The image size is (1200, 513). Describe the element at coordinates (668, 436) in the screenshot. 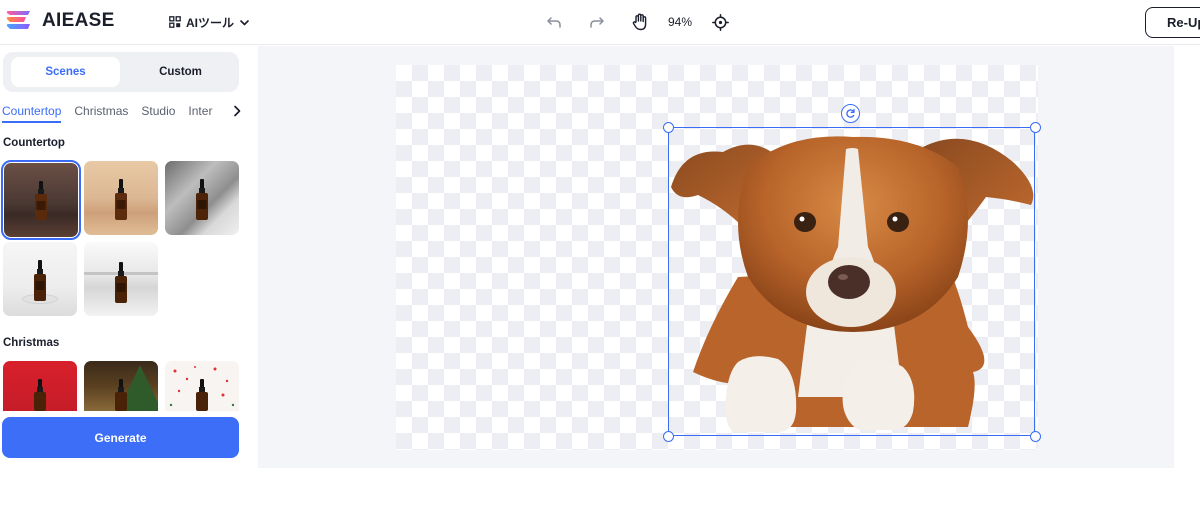

I see `resize-handle-bottom-left` at that location.